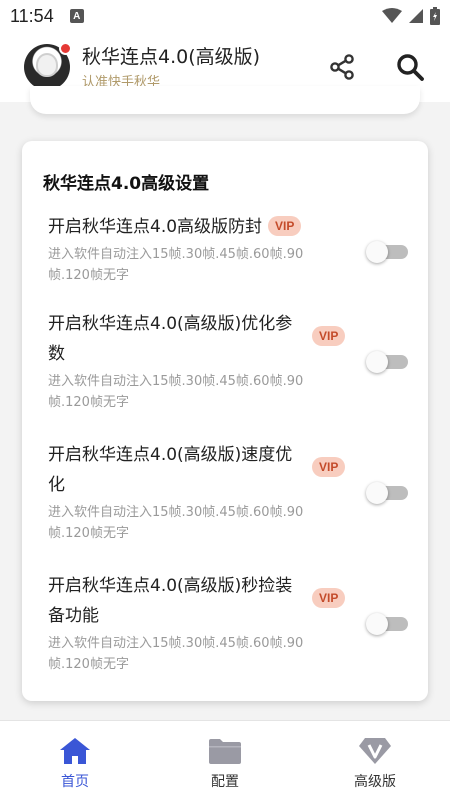 The height and width of the screenshot is (800, 450). What do you see at coordinates (75, 782) in the screenshot?
I see `nav-label: 首页` at bounding box center [75, 782].